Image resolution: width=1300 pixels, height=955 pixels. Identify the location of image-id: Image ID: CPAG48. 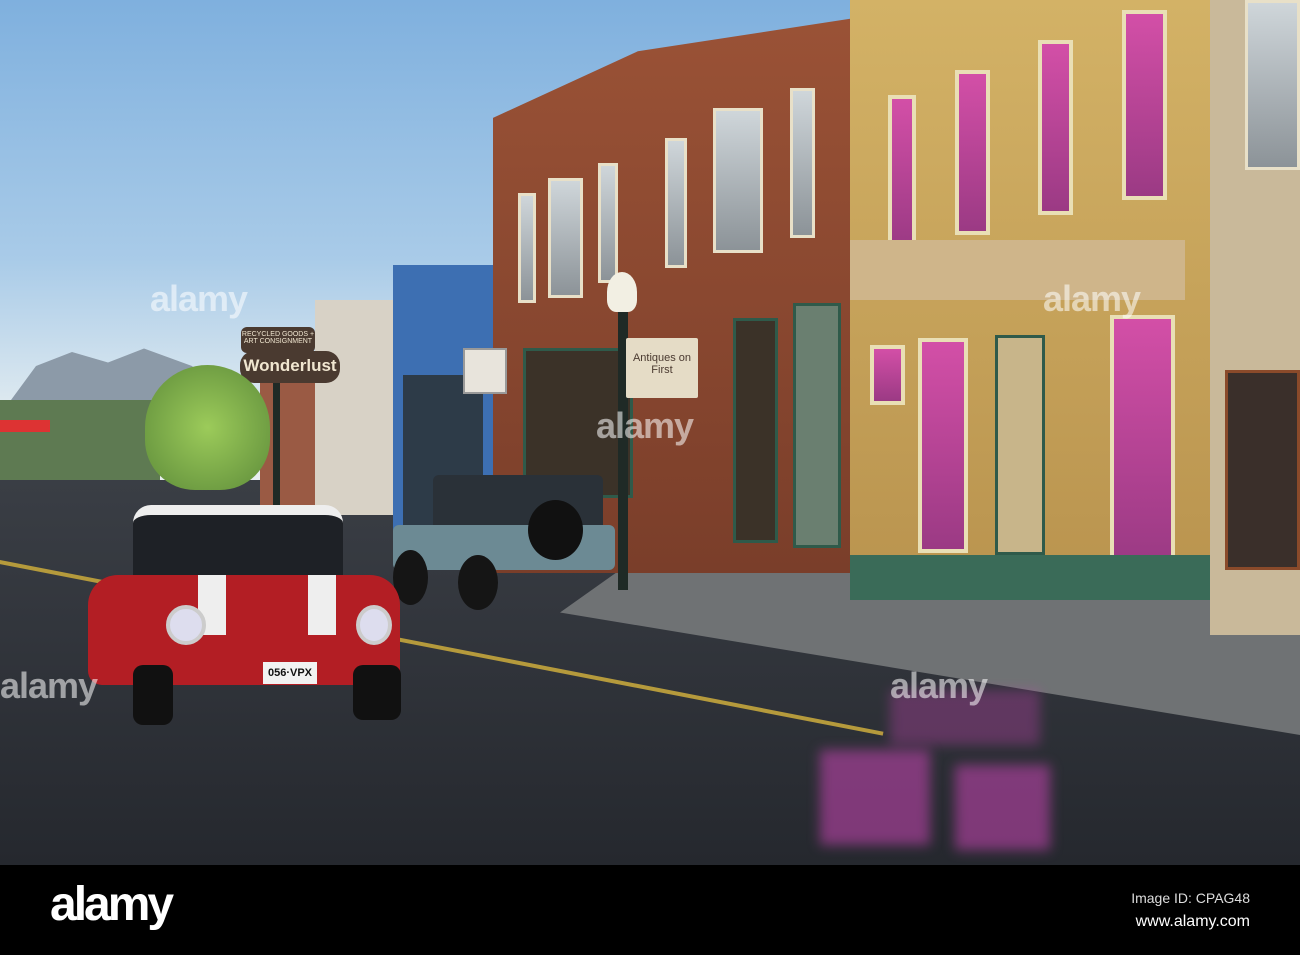
(1190, 898).